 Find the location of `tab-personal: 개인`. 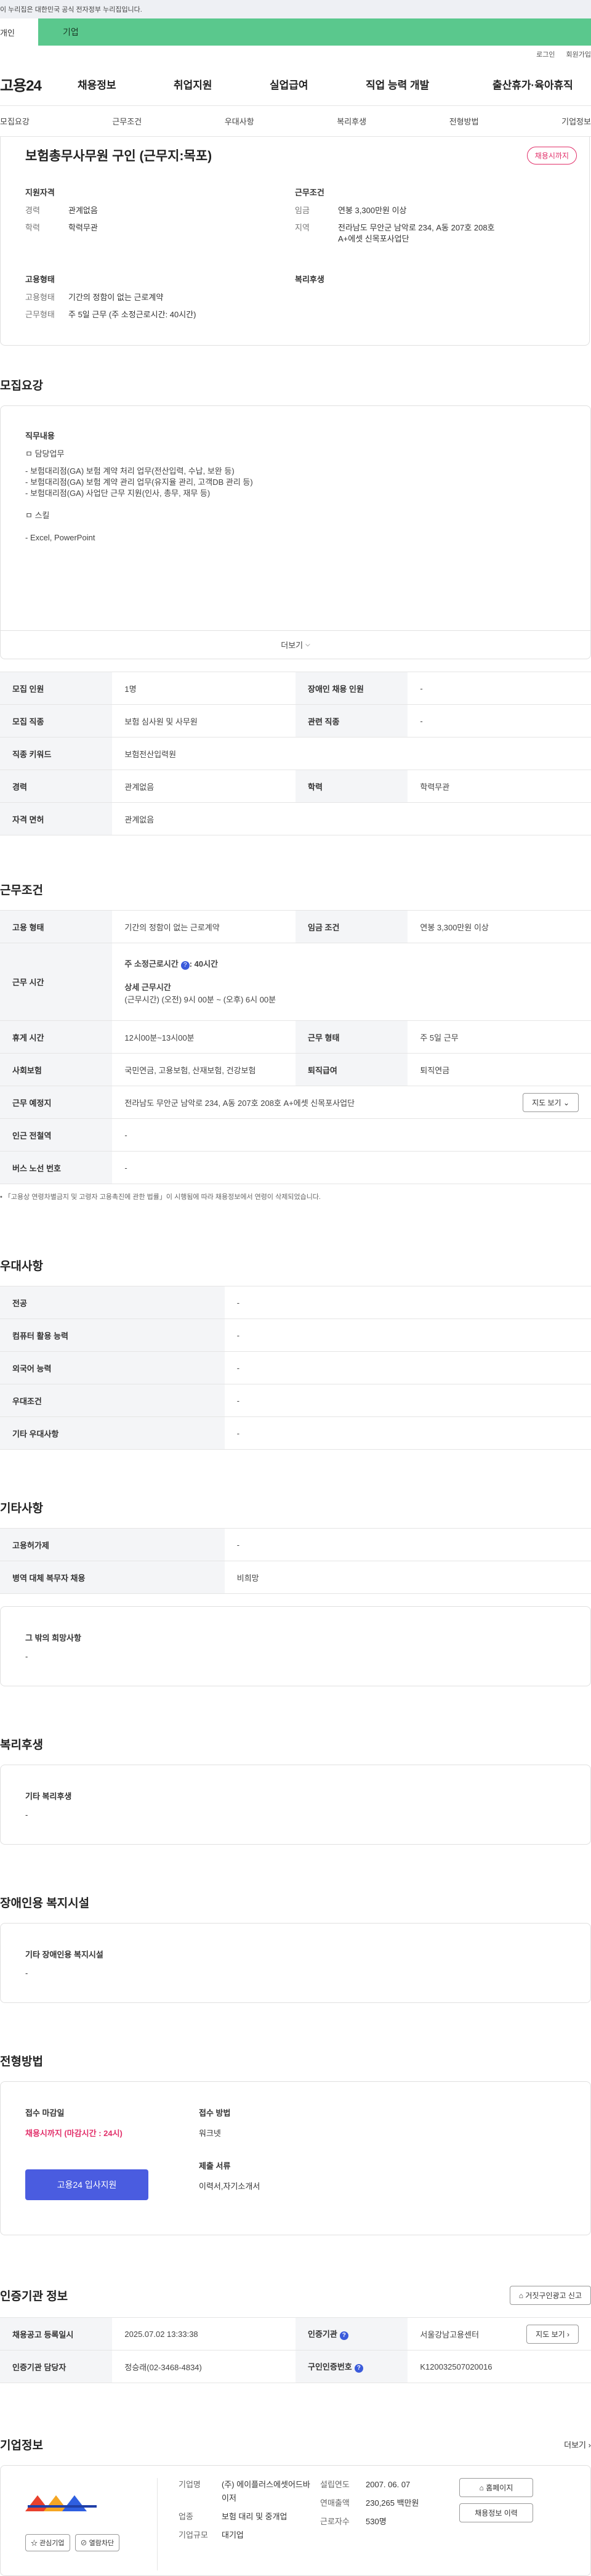

tab-personal: 개인 is located at coordinates (19, 32).